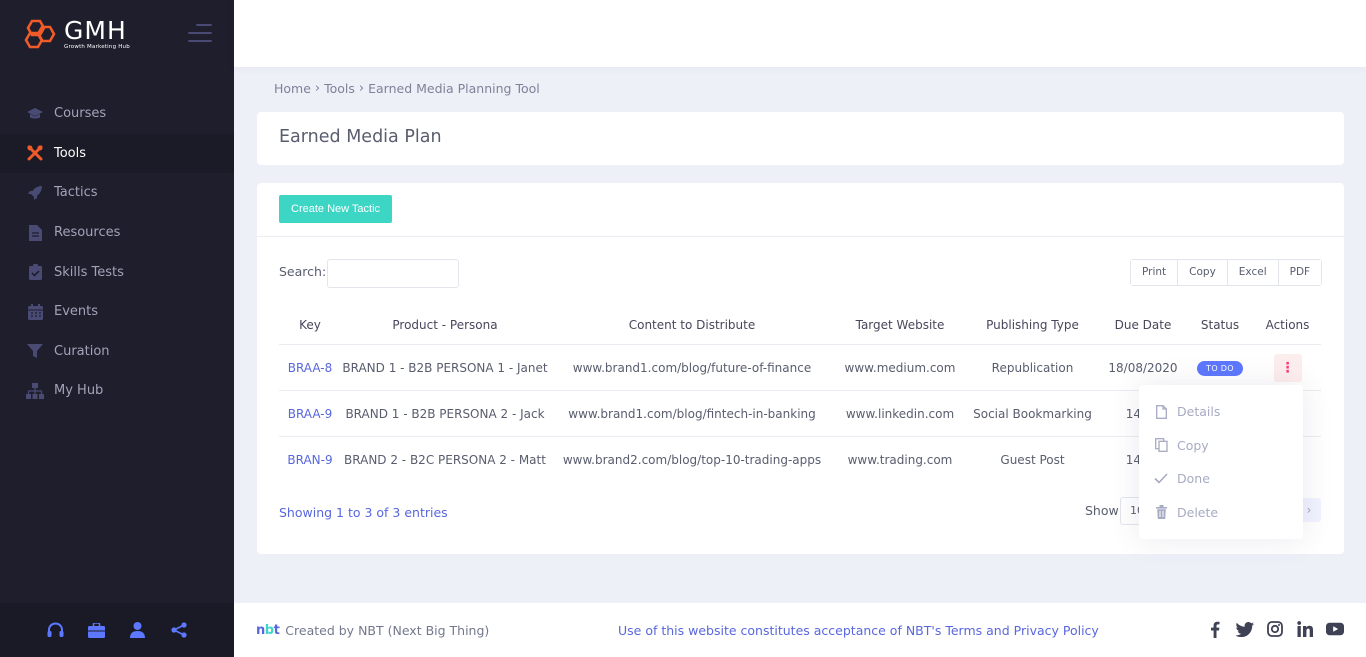  I want to click on linkedin-icon, so click(1305, 629).